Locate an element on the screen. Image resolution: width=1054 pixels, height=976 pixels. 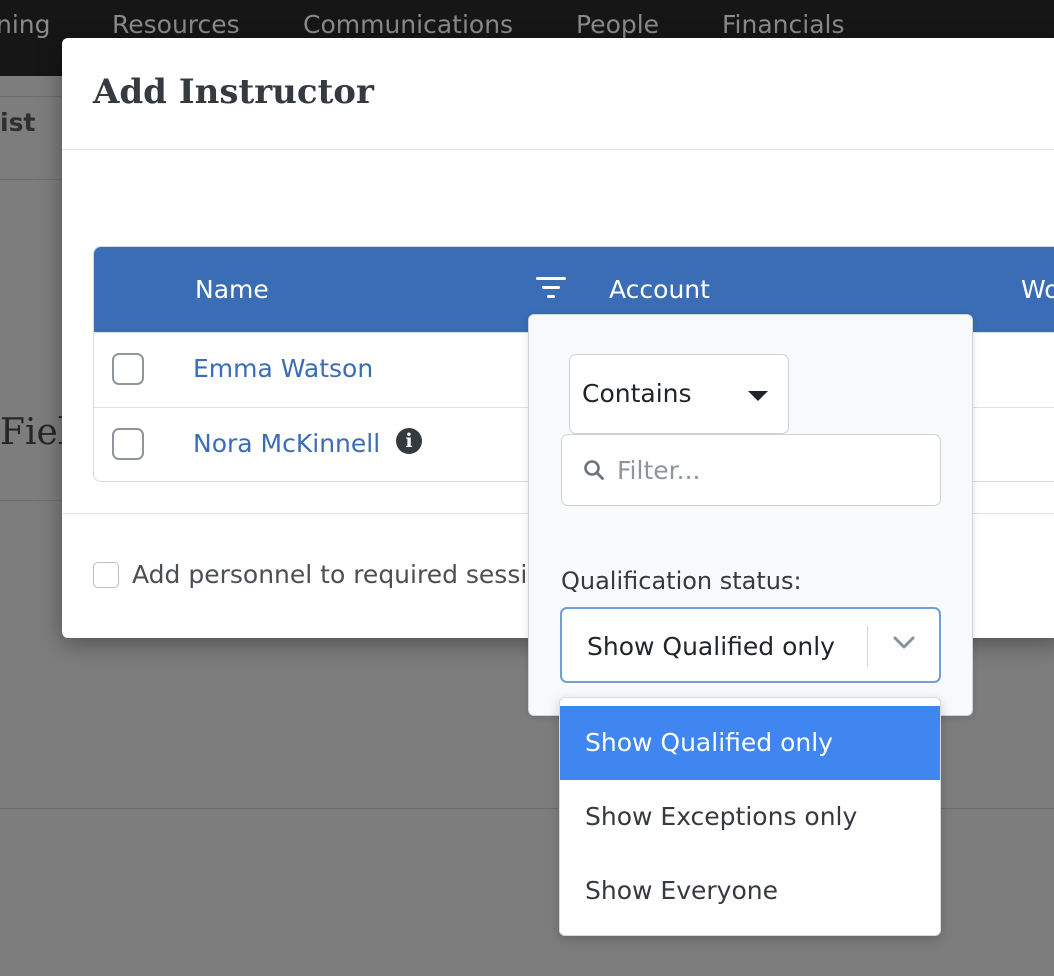
info-icon: i is located at coordinates (409, 441).